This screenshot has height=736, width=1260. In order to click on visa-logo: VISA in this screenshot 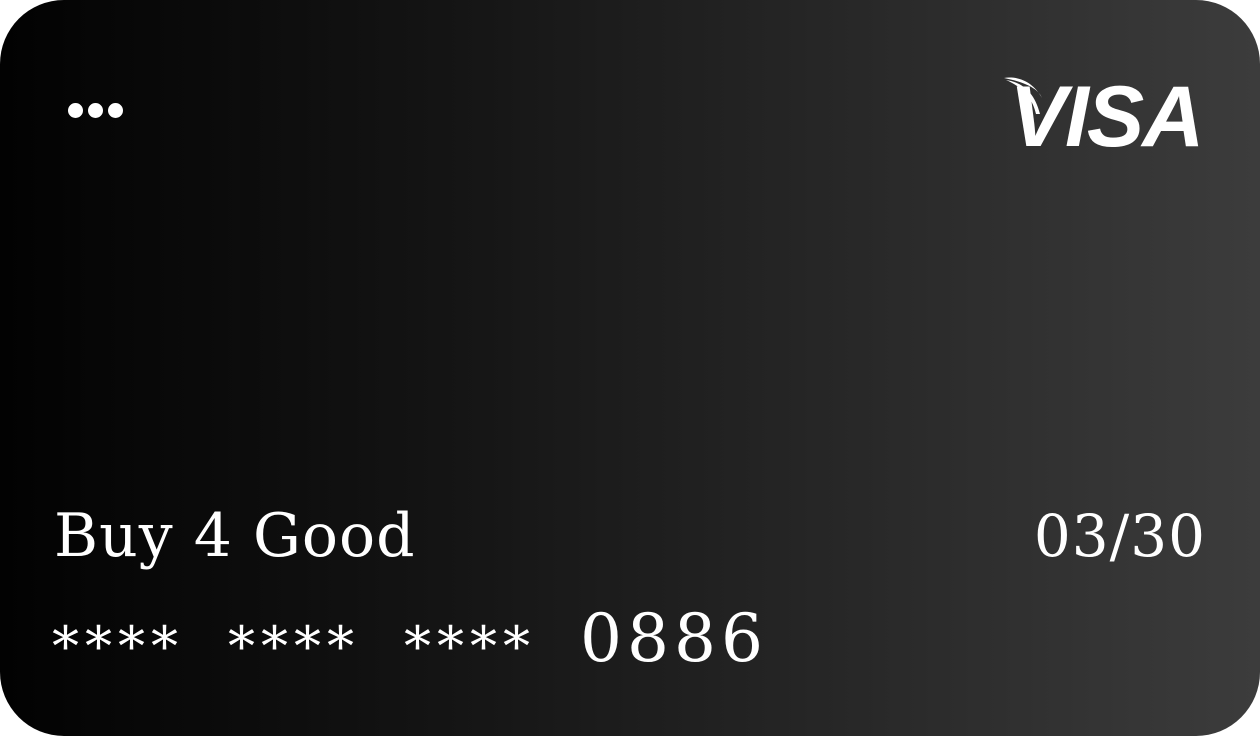, I will do `click(1107, 112)`.